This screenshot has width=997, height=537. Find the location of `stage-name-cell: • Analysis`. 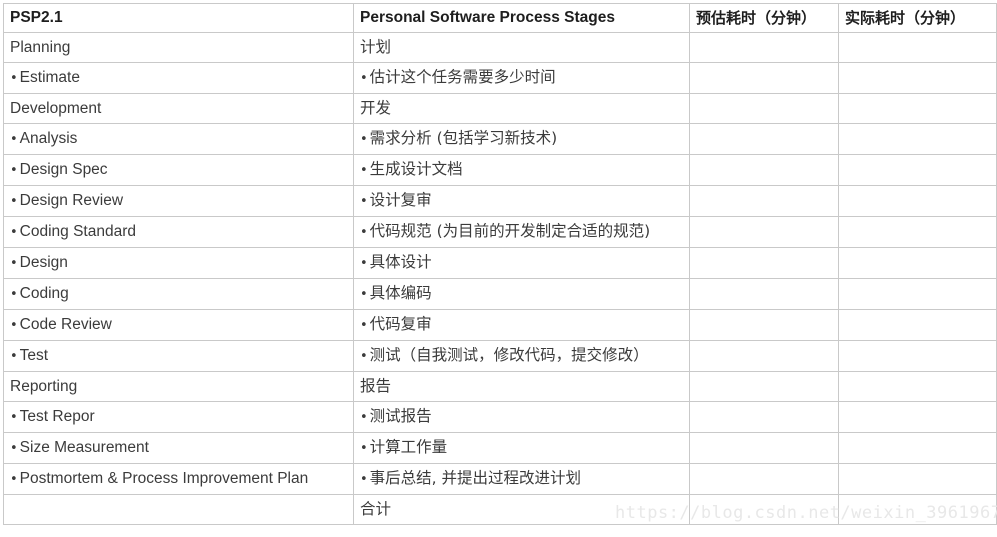

stage-name-cell: • Analysis is located at coordinates (178, 139).